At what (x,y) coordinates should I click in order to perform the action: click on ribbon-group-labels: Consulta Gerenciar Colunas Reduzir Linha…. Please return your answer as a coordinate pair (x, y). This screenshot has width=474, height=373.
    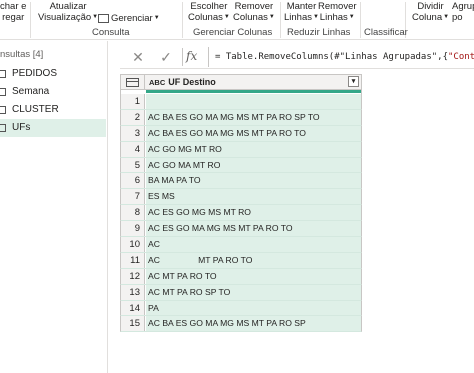
    Looking at the image, I should click on (237, 33).